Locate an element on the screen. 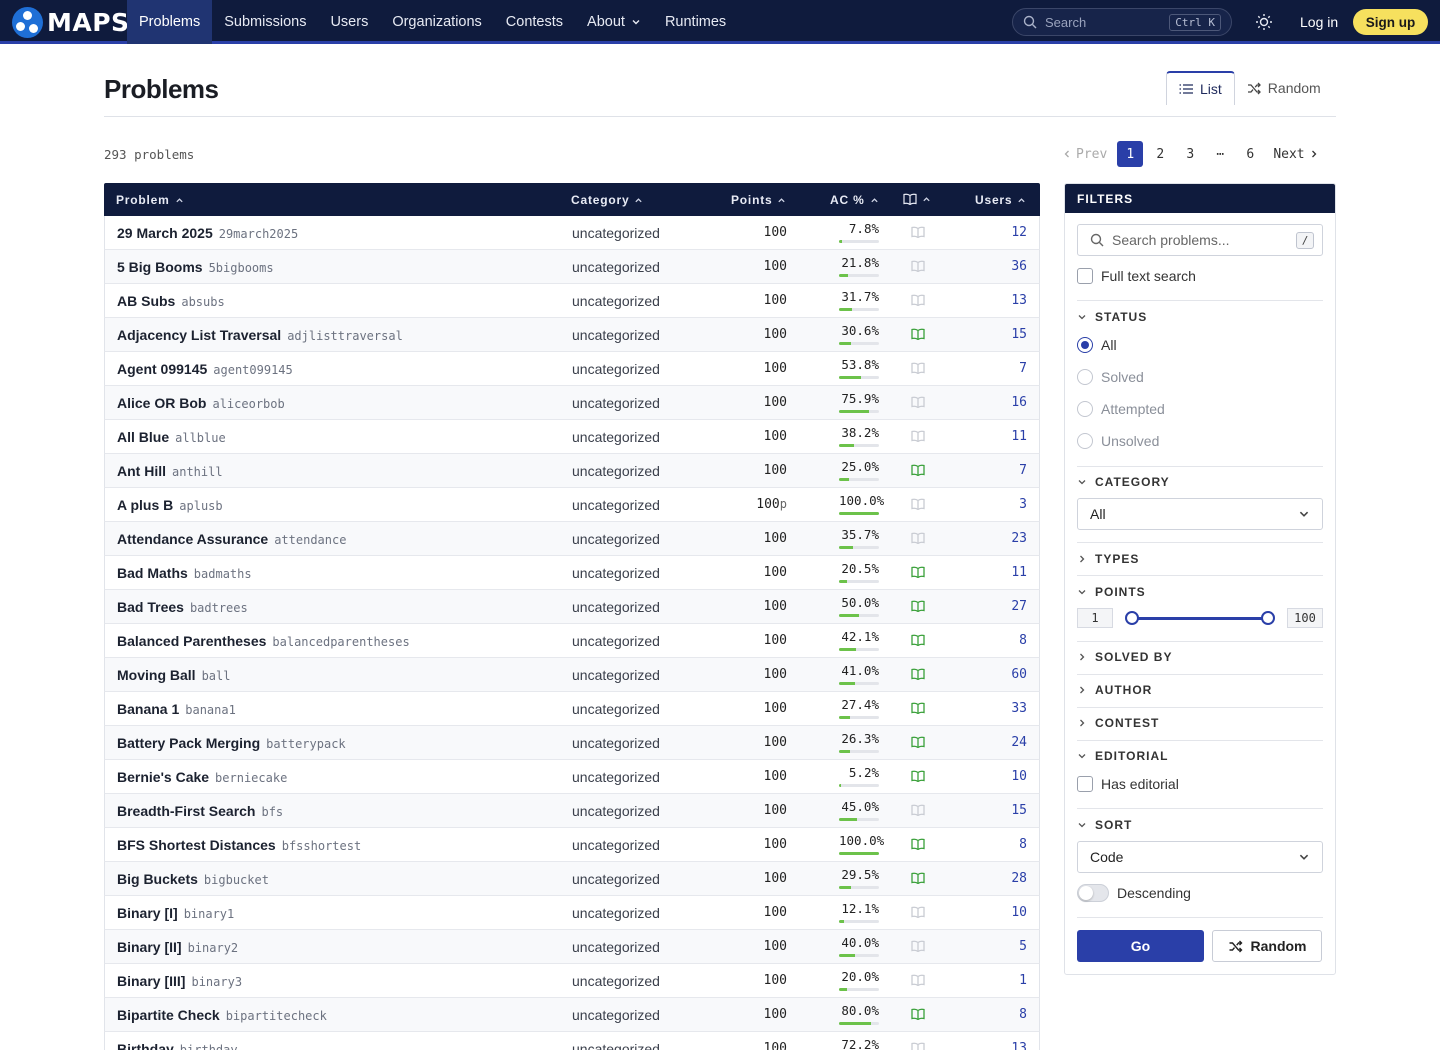  points-min-handle is located at coordinates (1132, 618).